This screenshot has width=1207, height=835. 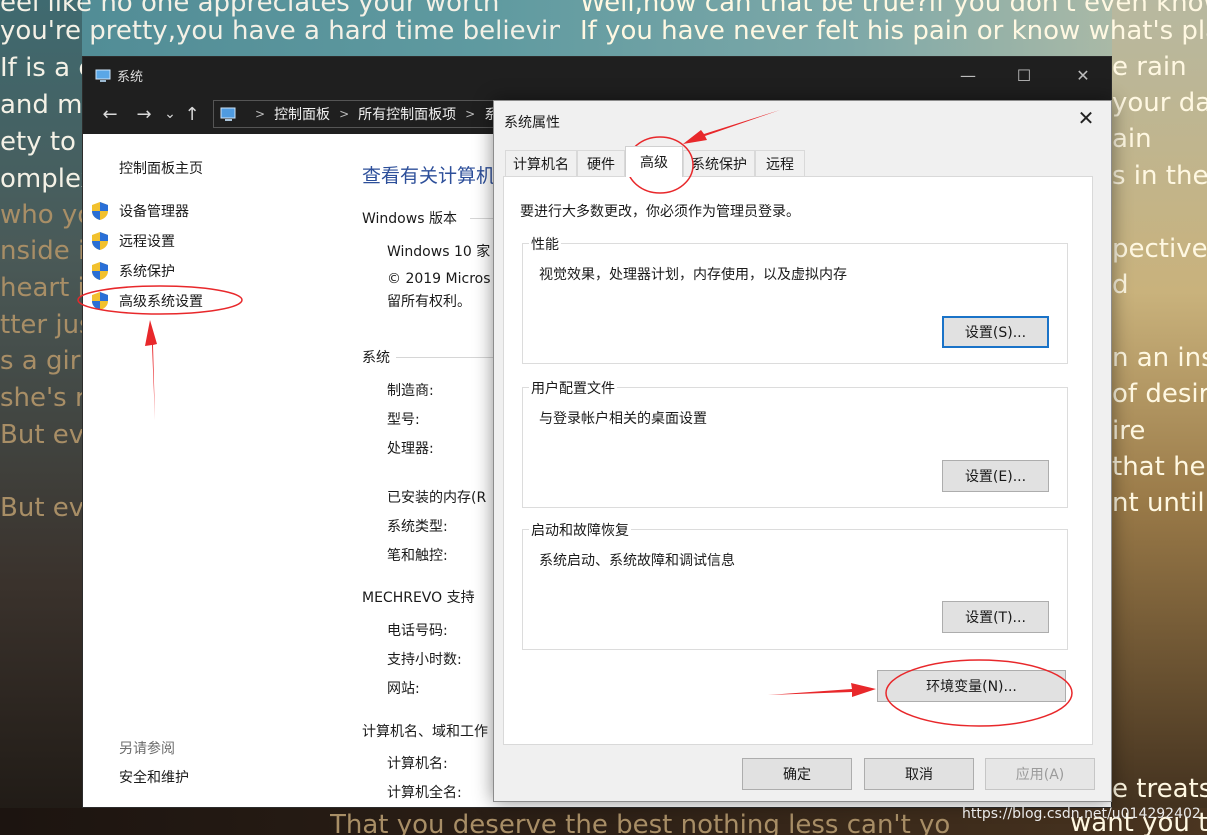 What do you see at coordinates (302, 114) in the screenshot?
I see `breadcrumb-control-panel: 控制面板` at bounding box center [302, 114].